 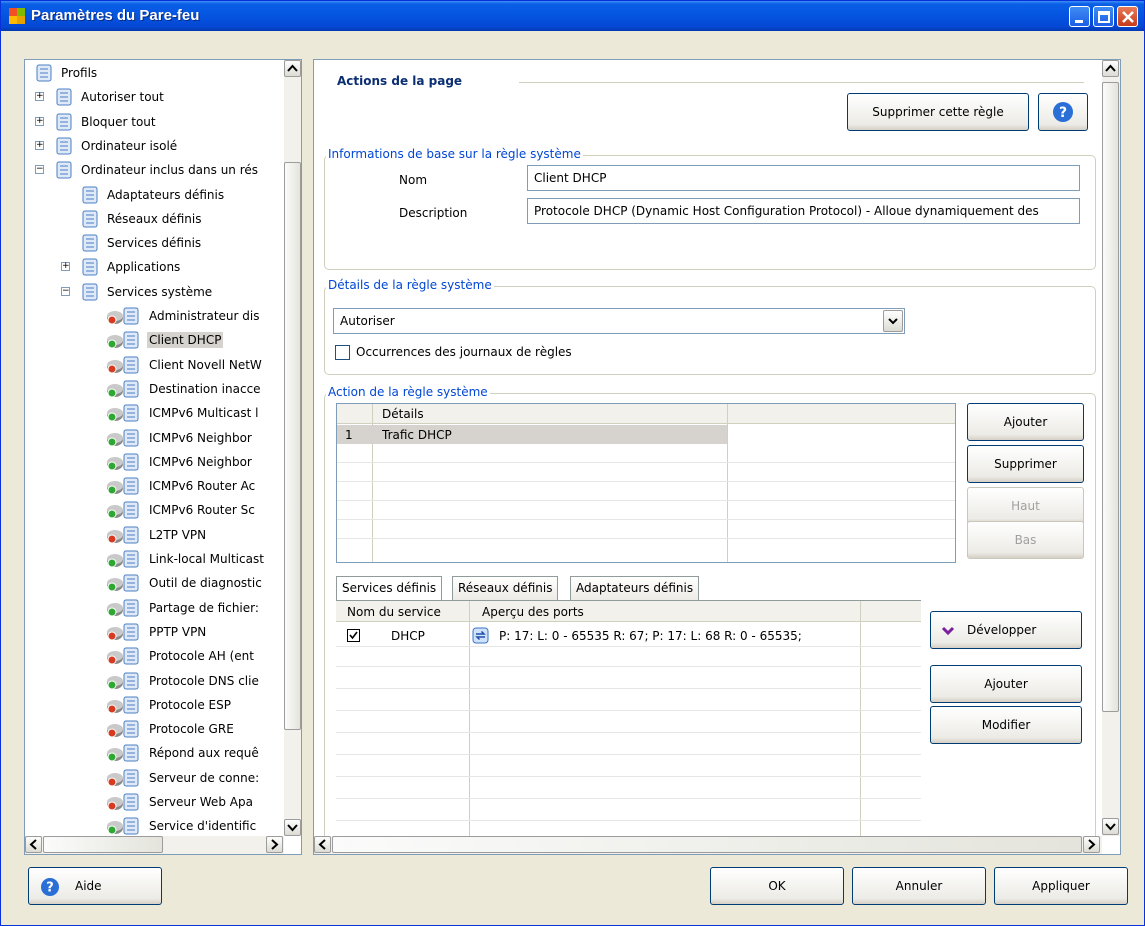 What do you see at coordinates (129, 145) in the screenshot?
I see `tree-item-label: Ordinateur isolé` at bounding box center [129, 145].